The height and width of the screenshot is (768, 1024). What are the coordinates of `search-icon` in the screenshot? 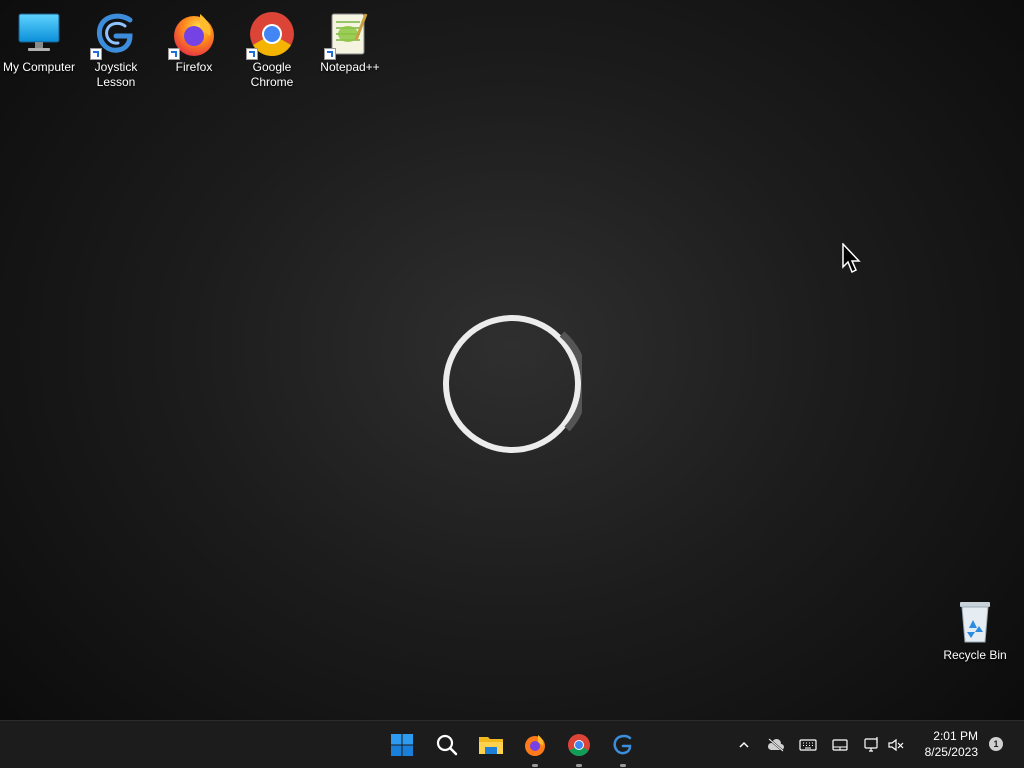 It's located at (447, 745).